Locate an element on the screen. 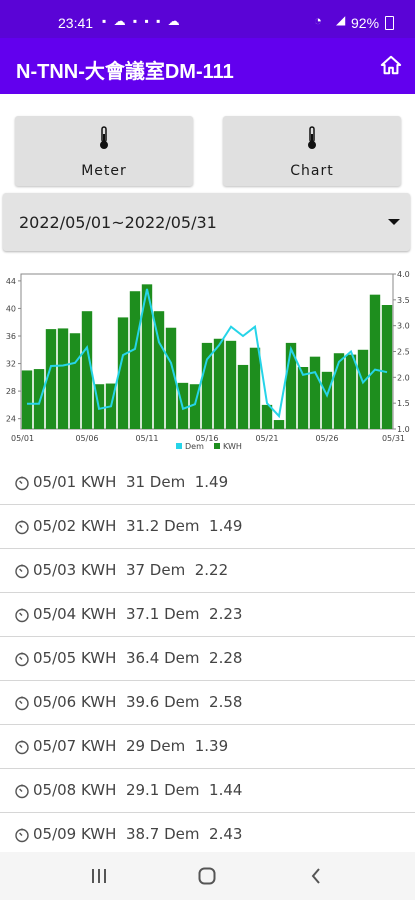 The width and height of the screenshot is (415, 900). status-time: 23:41 is located at coordinates (76, 23).